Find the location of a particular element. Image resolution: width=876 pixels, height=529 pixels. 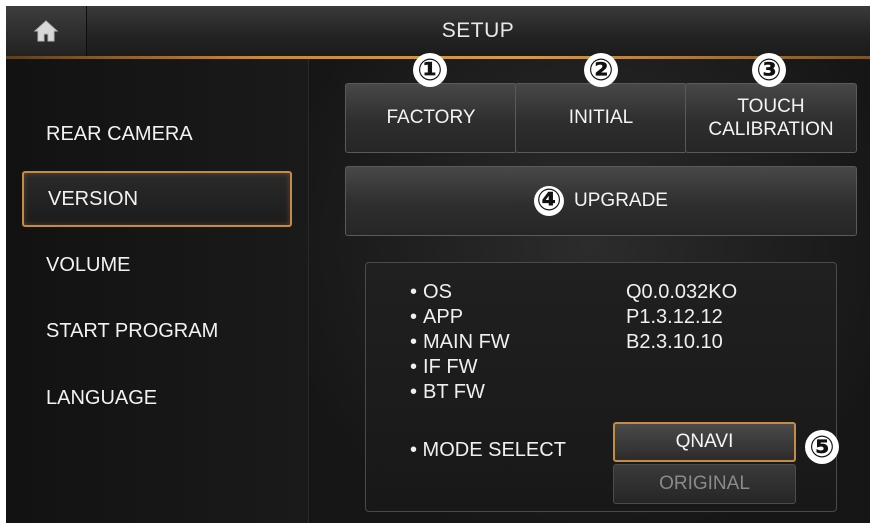

info-row-bt-fw: • BT FW is located at coordinates (447, 392).